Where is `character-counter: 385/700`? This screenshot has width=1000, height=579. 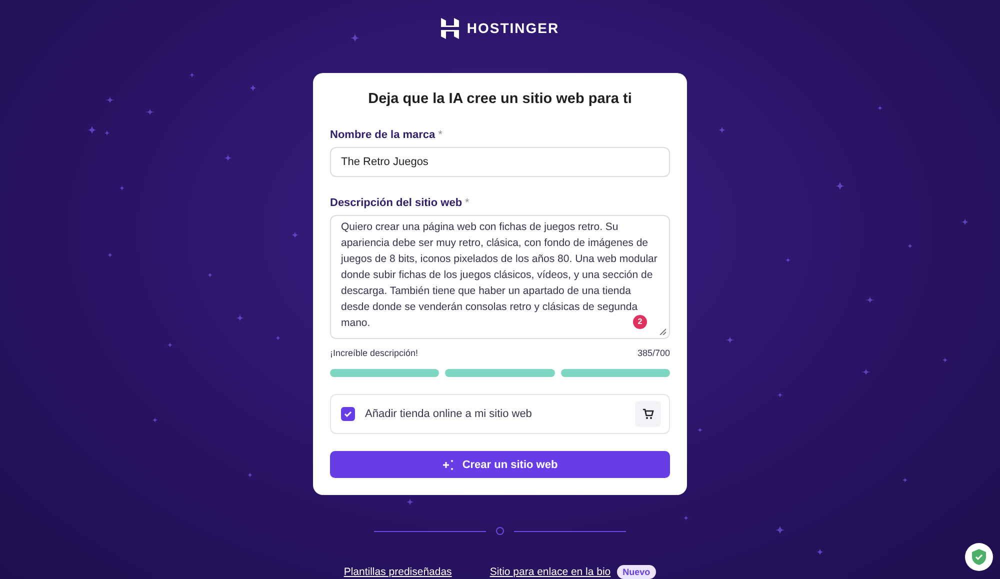
character-counter: 385/700 is located at coordinates (653, 353).